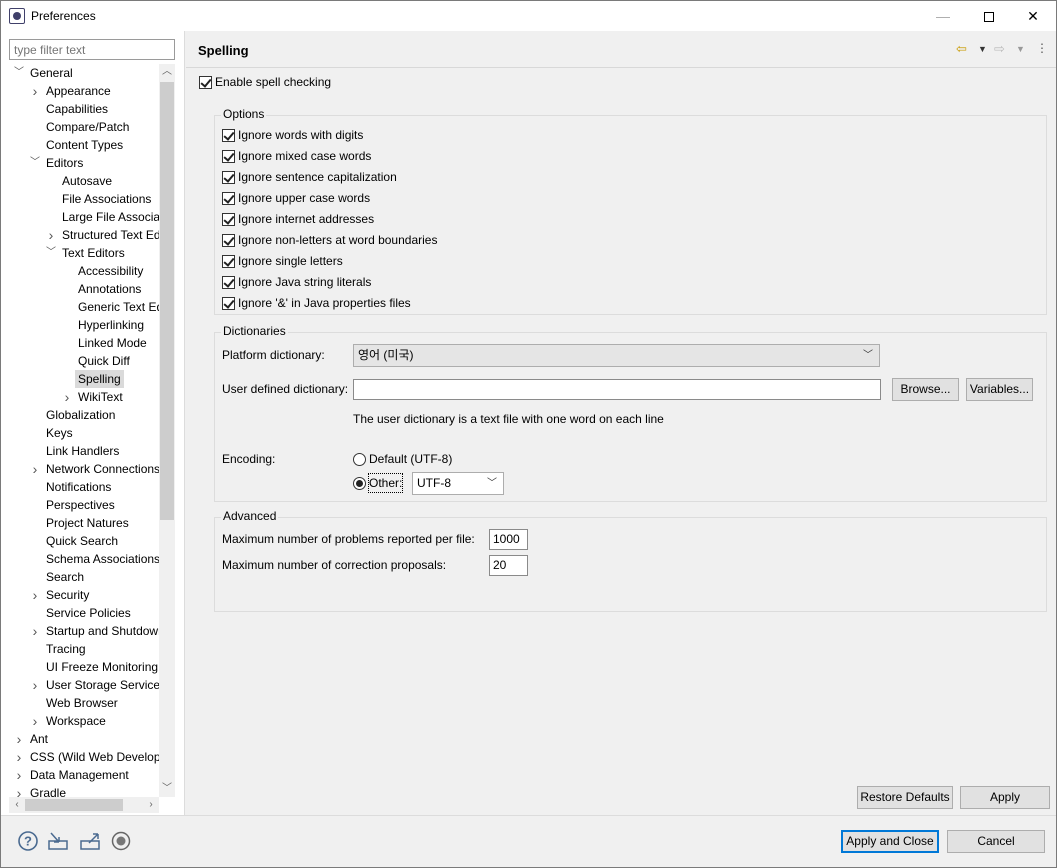  I want to click on tree-item: UI Freeze Monitoring, so click(80, 667).